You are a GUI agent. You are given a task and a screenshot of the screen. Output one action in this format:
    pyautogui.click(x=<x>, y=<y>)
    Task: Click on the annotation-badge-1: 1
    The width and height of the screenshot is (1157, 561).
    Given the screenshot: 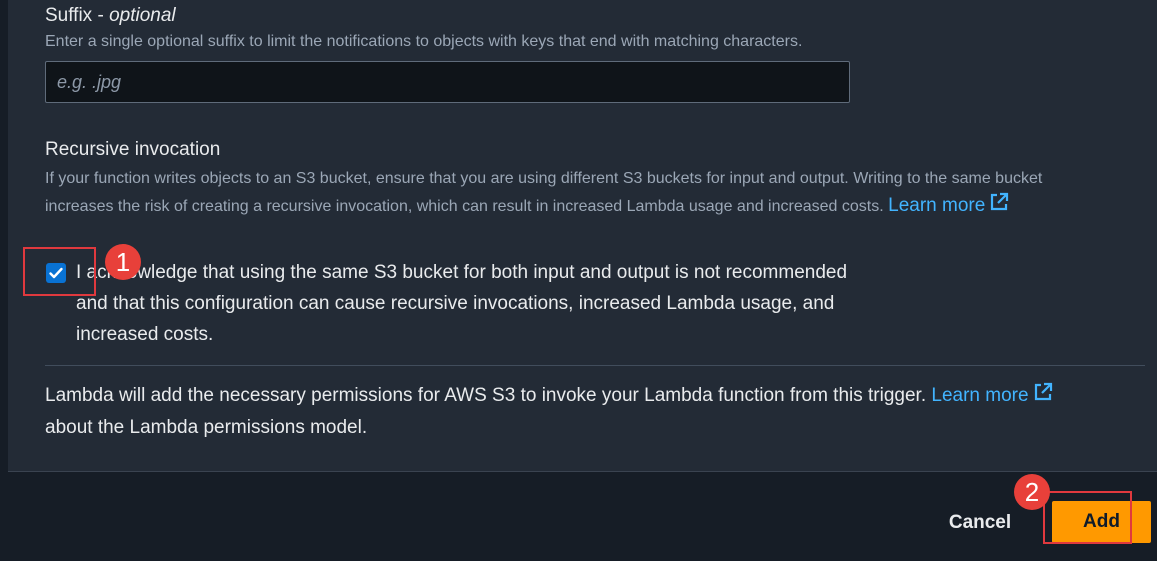 What is the action you would take?
    pyautogui.click(x=123, y=262)
    